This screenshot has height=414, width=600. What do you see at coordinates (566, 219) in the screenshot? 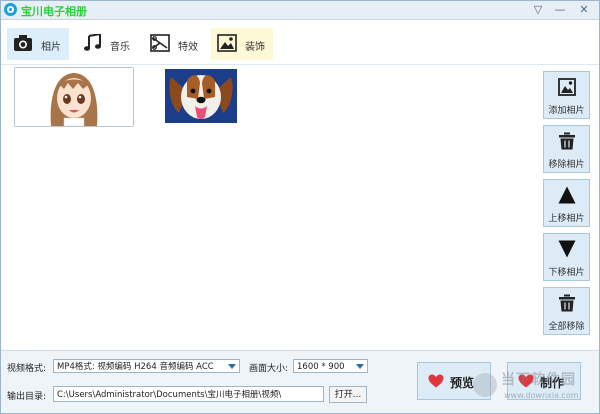
I see `move-up-label: 上移相片` at bounding box center [566, 219].